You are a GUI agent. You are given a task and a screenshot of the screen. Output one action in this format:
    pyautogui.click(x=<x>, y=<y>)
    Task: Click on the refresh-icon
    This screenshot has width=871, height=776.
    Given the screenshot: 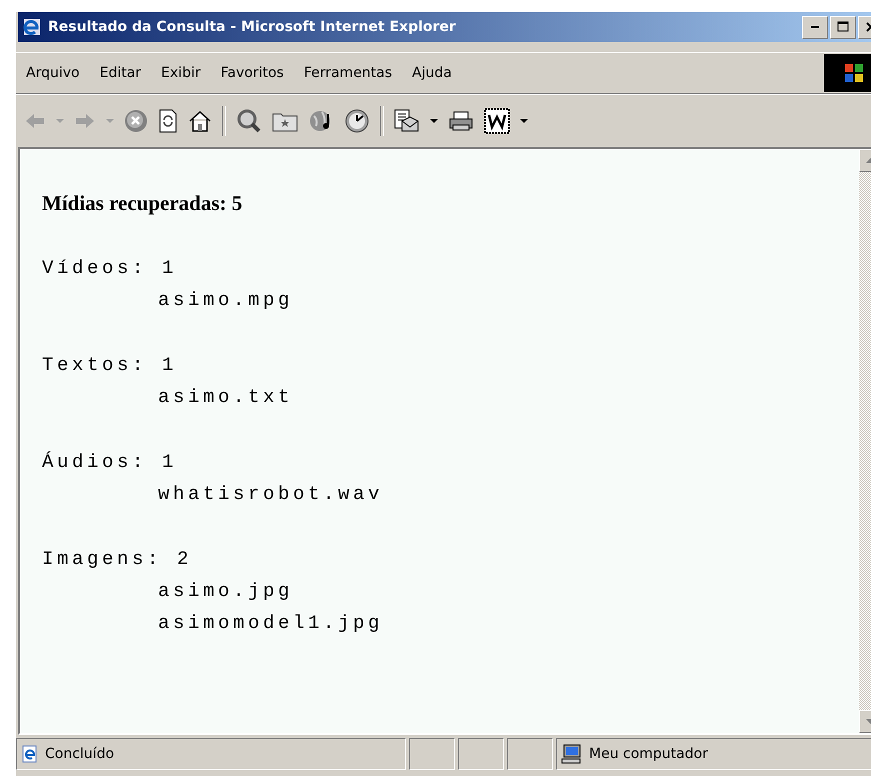 What is the action you would take?
    pyautogui.click(x=168, y=121)
    